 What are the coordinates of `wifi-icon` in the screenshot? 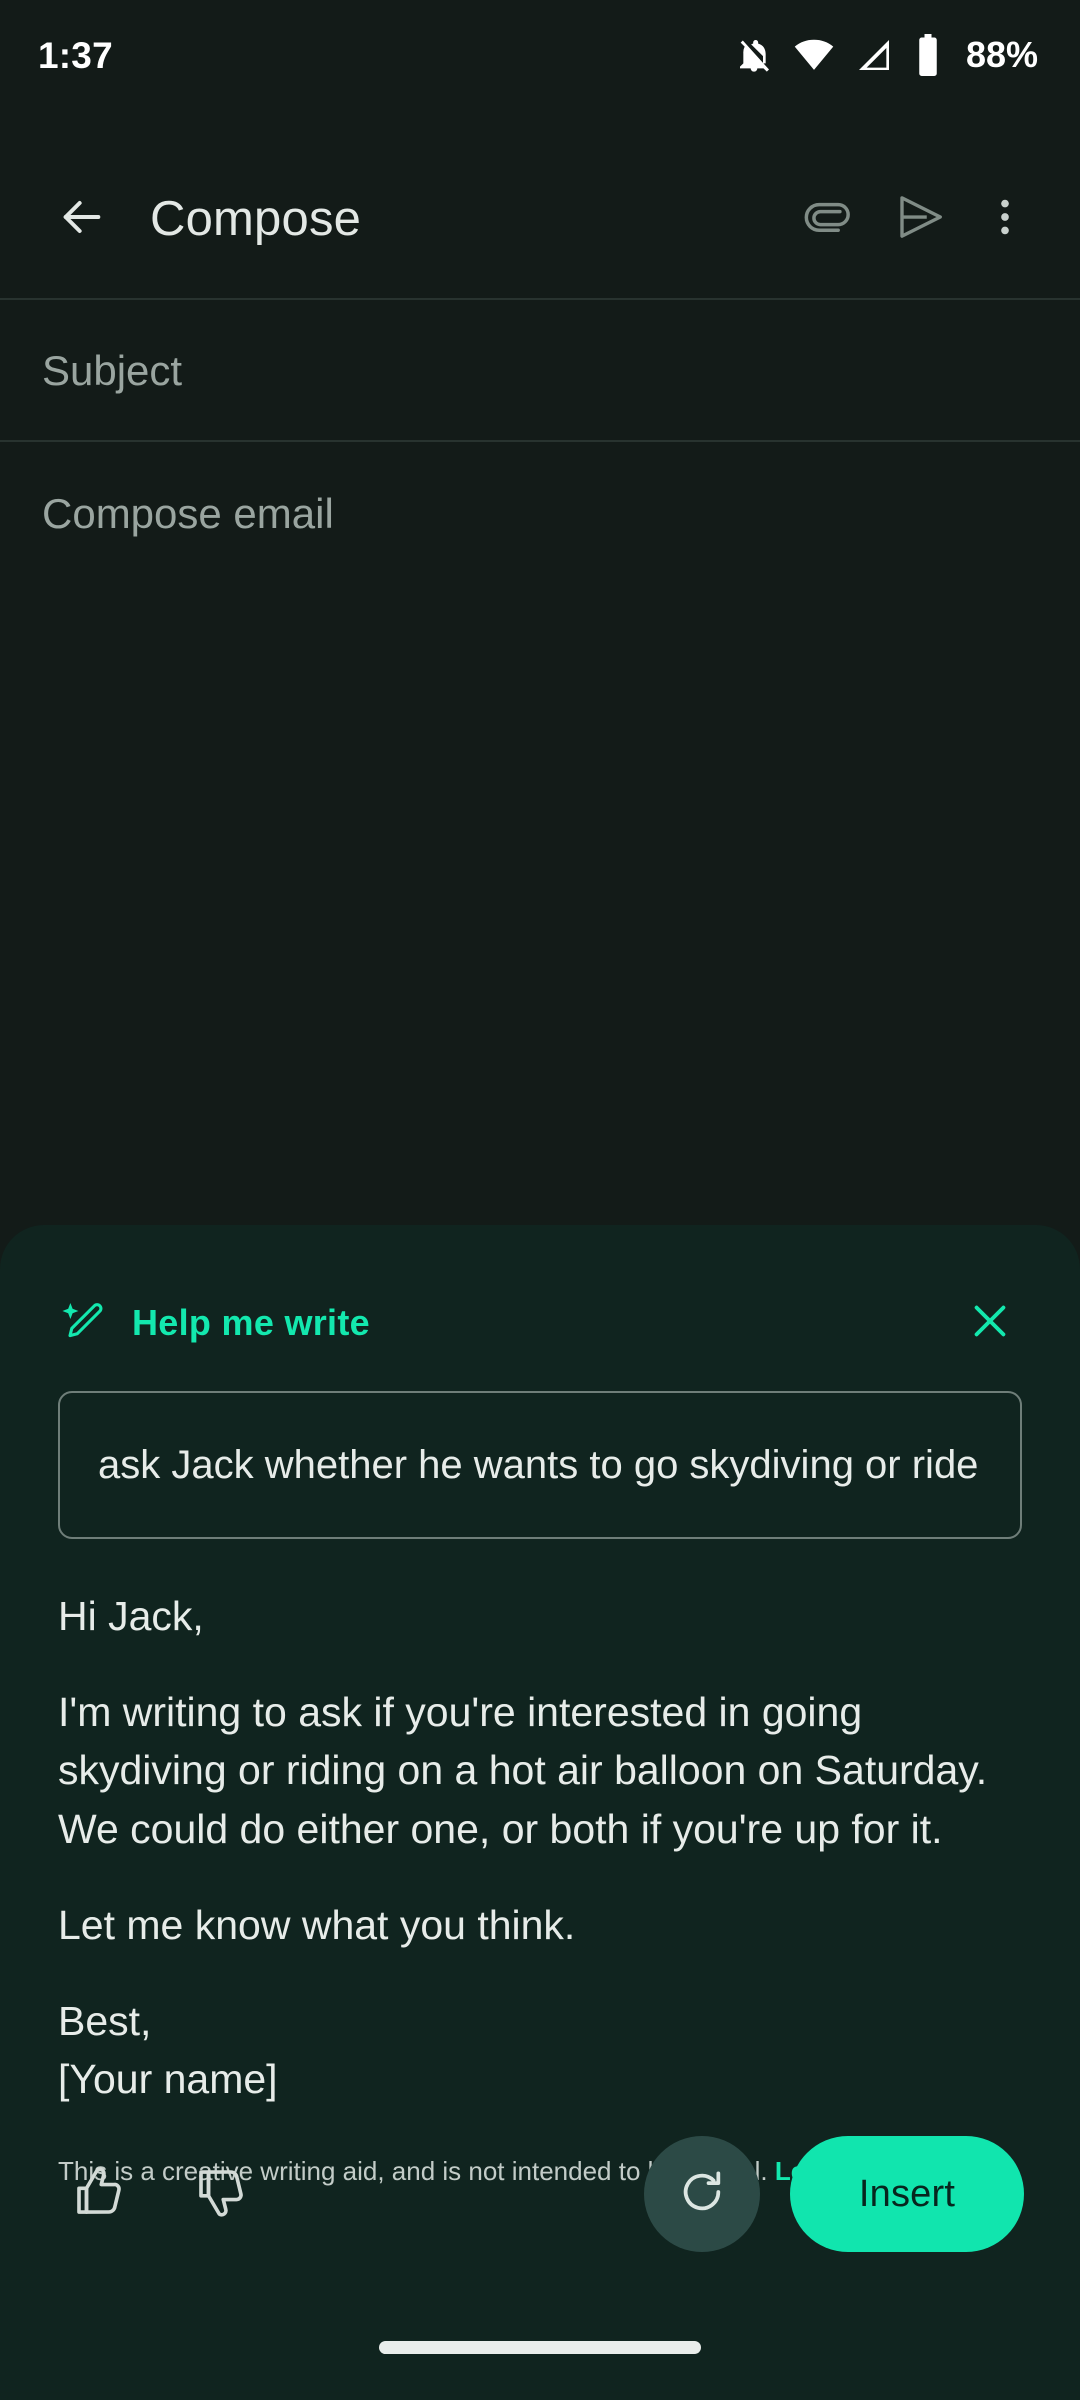 It's located at (814, 55).